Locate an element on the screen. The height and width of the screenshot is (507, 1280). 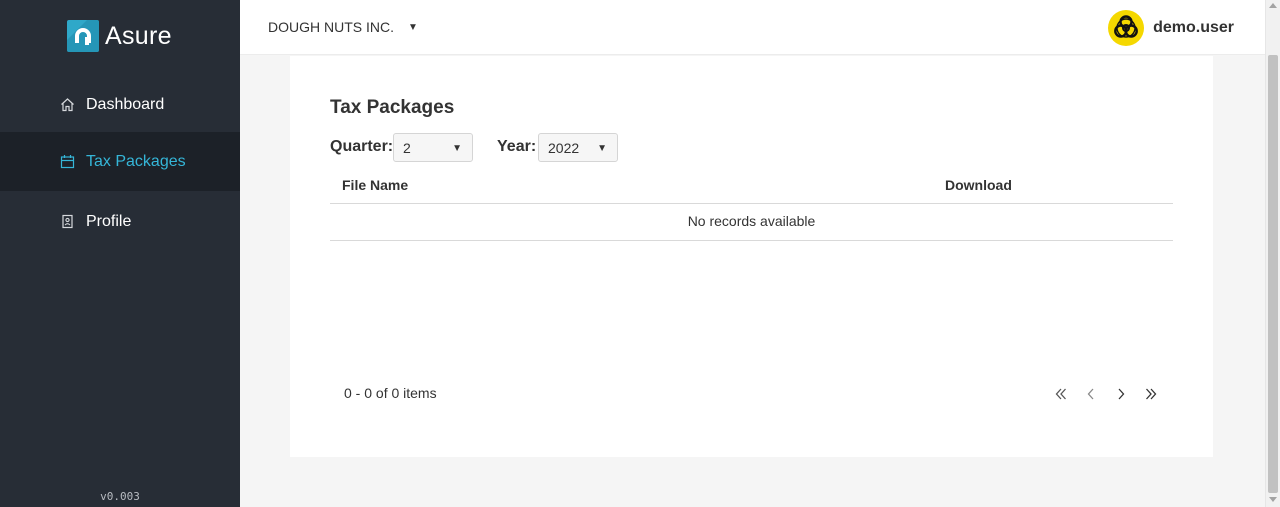
scroll-down-arrow-icon is located at coordinates (1273, 499).